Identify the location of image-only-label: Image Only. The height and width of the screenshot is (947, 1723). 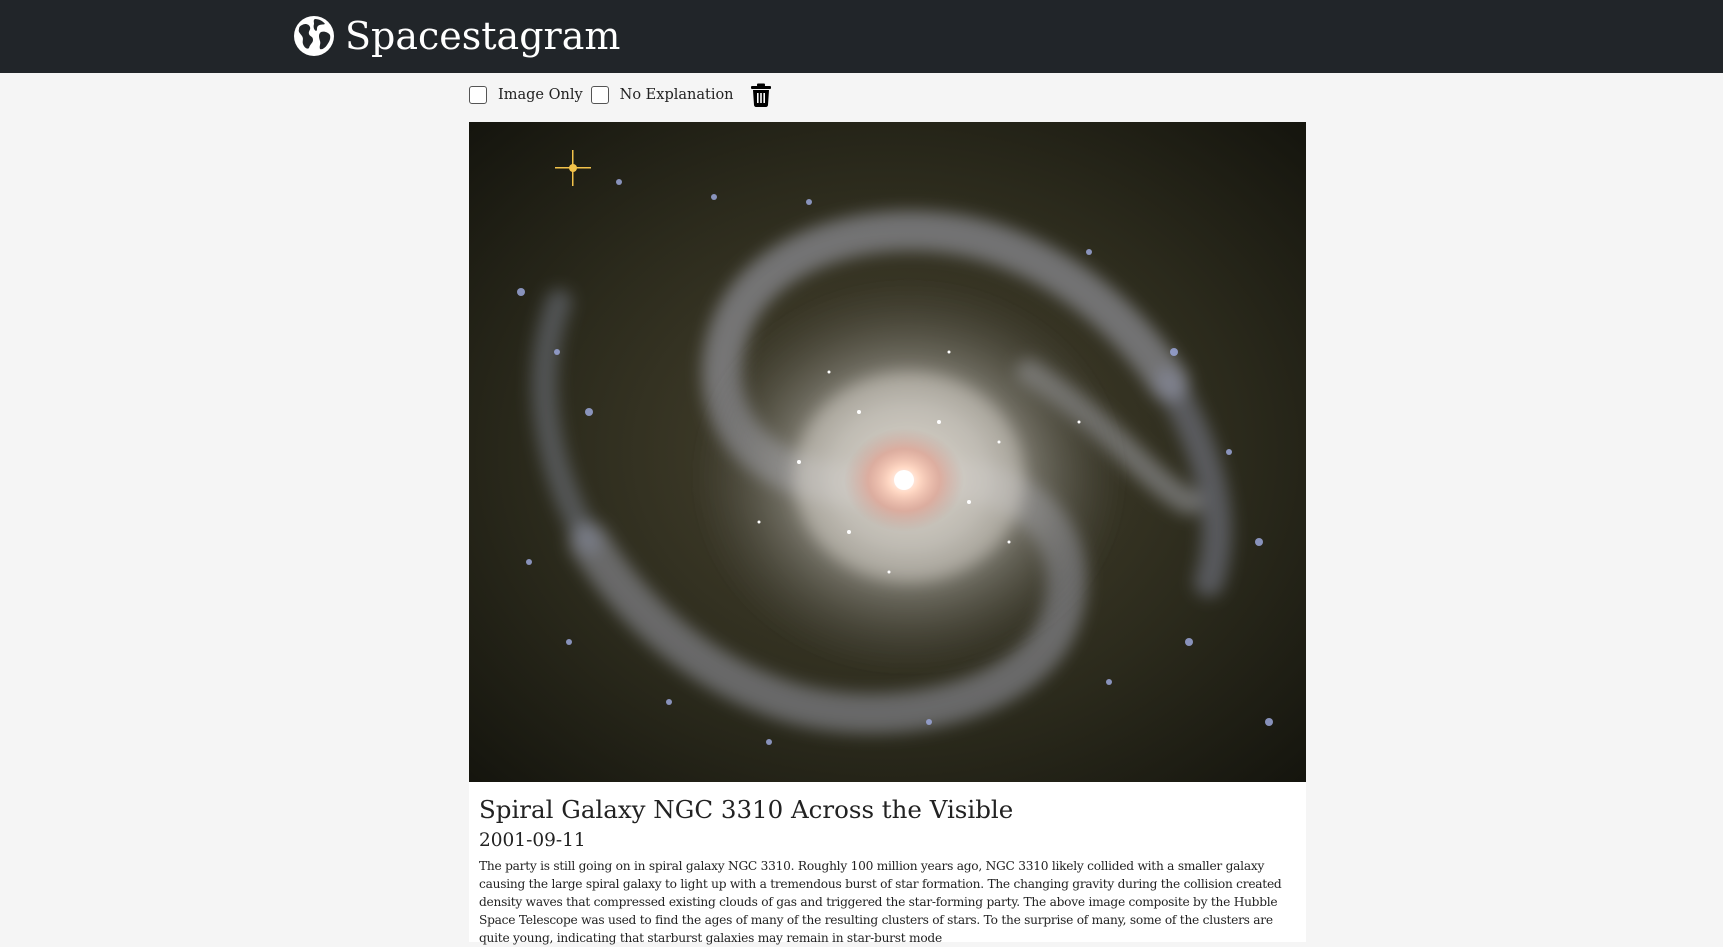
(540, 95).